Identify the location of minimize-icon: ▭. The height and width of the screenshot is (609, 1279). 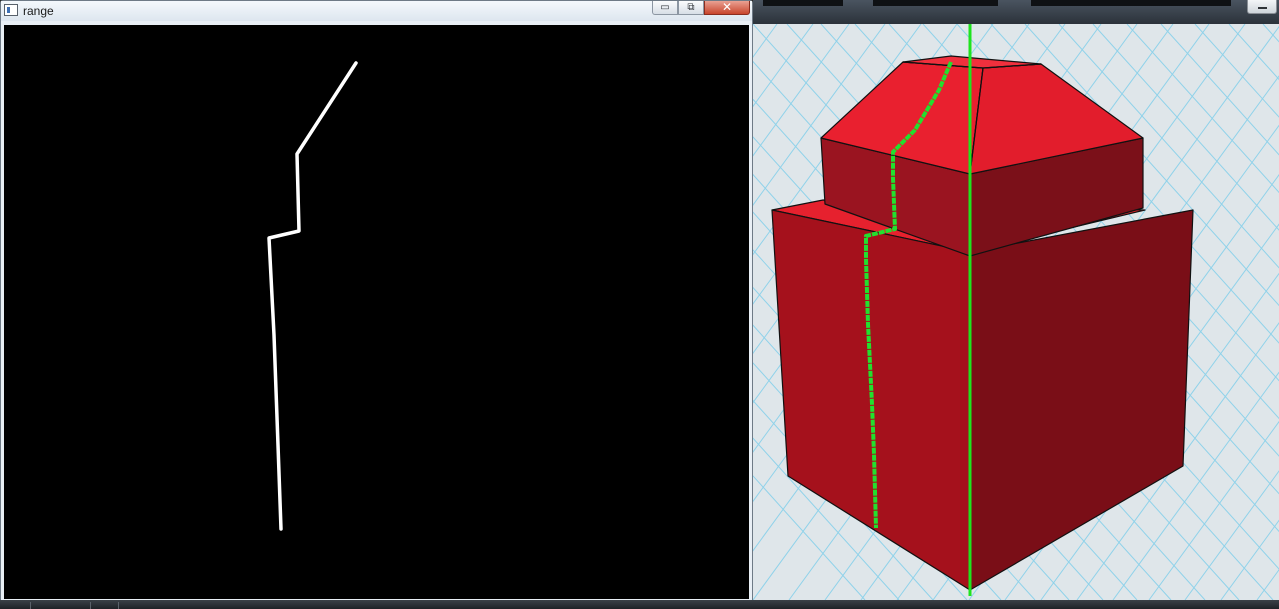
(665, 7).